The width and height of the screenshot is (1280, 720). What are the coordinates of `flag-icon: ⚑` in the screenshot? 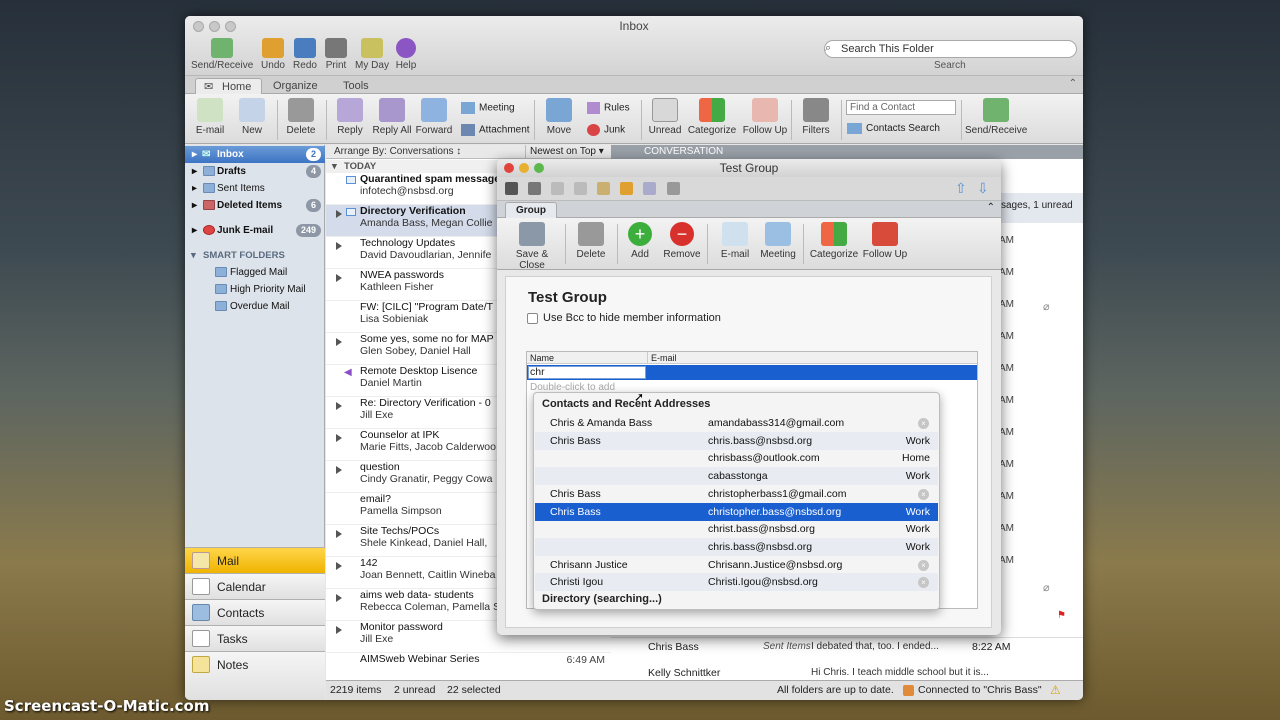 It's located at (1061, 615).